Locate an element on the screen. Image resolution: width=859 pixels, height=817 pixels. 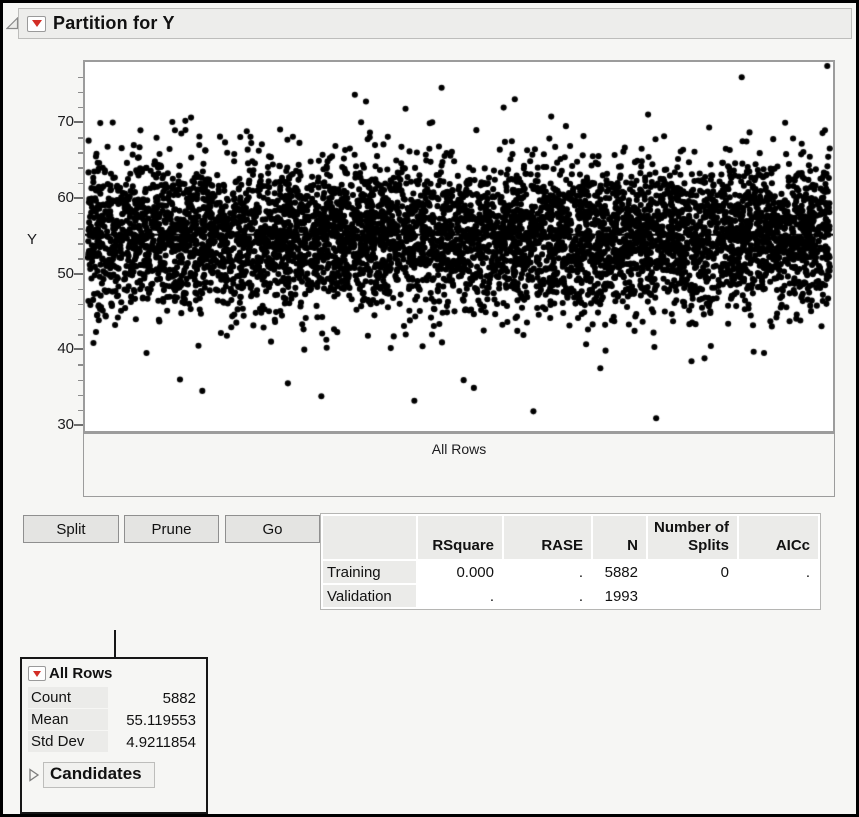
validation-rsquare: . is located at coordinates (491, 596).